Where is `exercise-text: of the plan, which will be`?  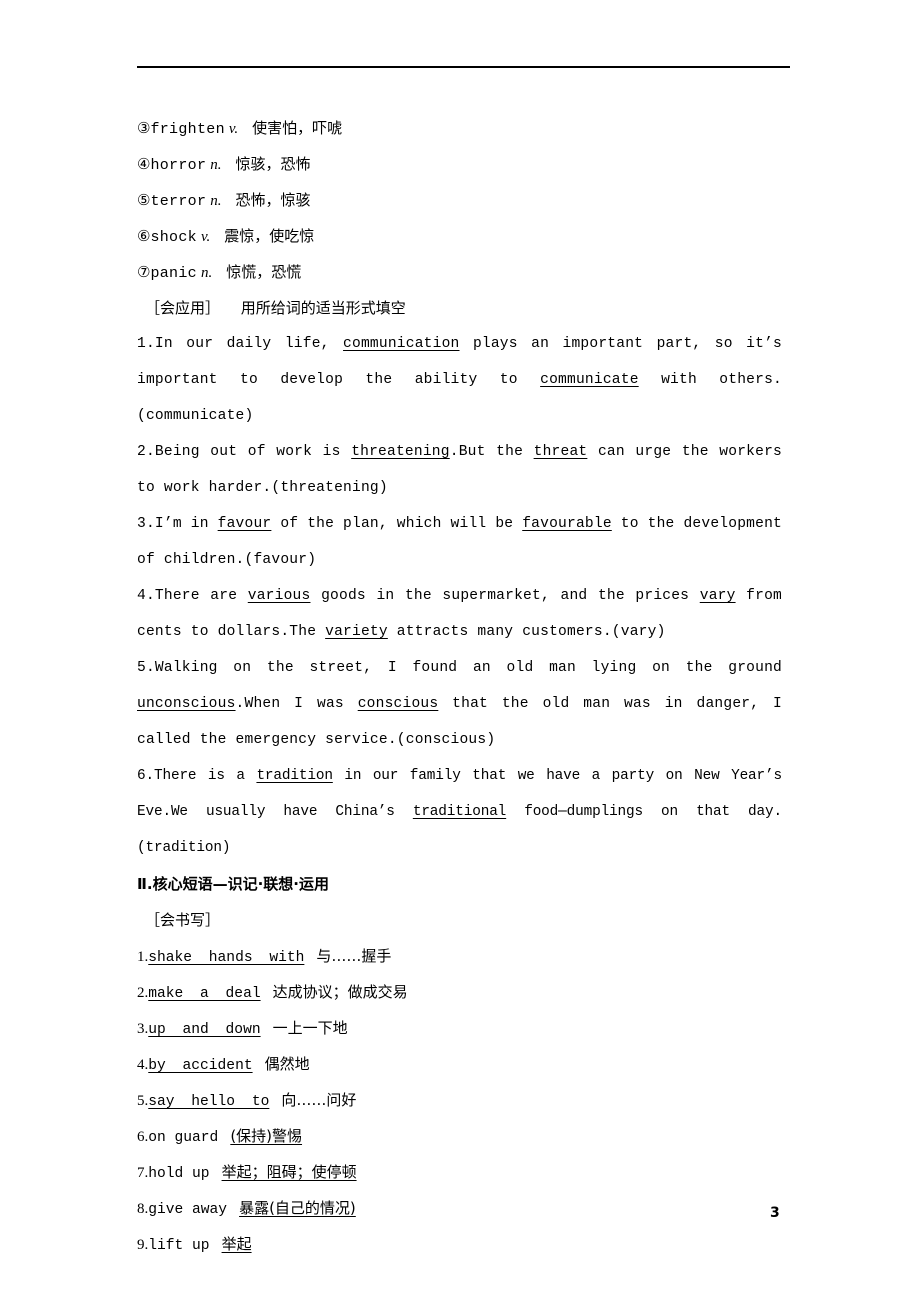 exercise-text: of the plan, which will be is located at coordinates (397, 524).